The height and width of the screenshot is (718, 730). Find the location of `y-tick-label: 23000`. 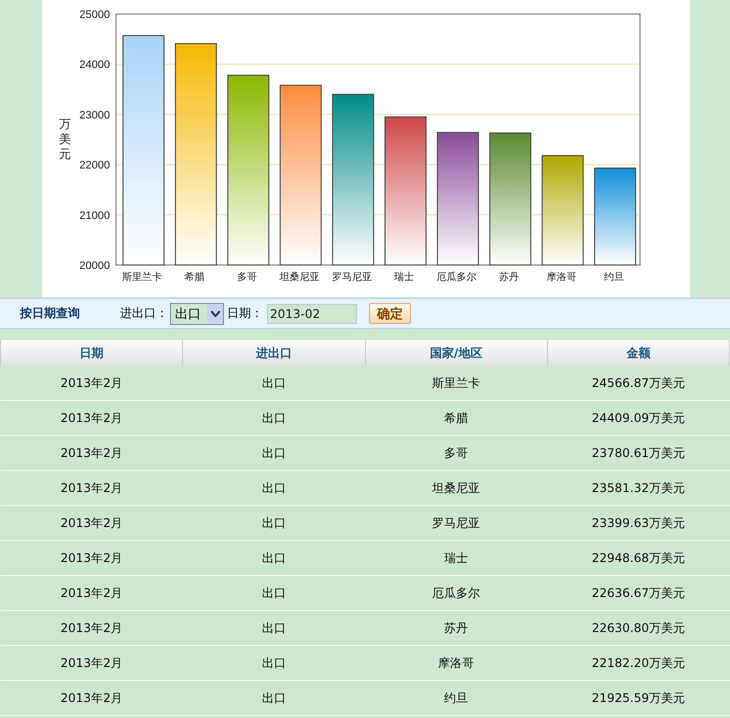

y-tick-label: 23000 is located at coordinates (94, 115).